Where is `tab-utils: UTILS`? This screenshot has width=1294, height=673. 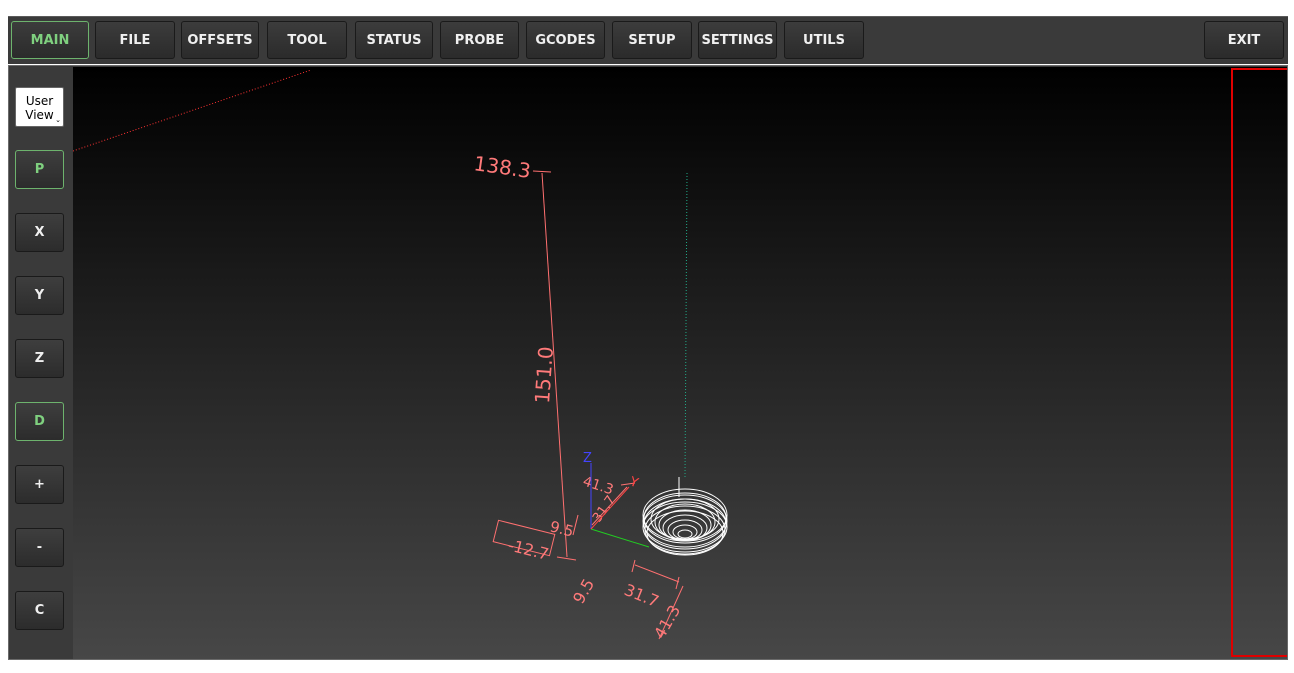 tab-utils: UTILS is located at coordinates (824, 40).